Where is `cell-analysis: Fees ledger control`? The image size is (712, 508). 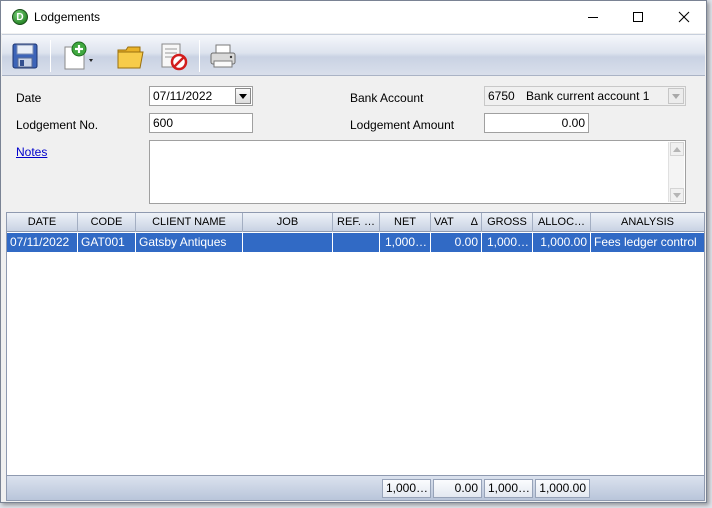
cell-analysis: Fees ledger control is located at coordinates (645, 242).